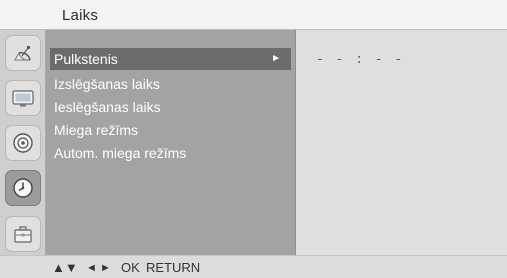  I want to click on ok-label: OK, so click(130, 267).